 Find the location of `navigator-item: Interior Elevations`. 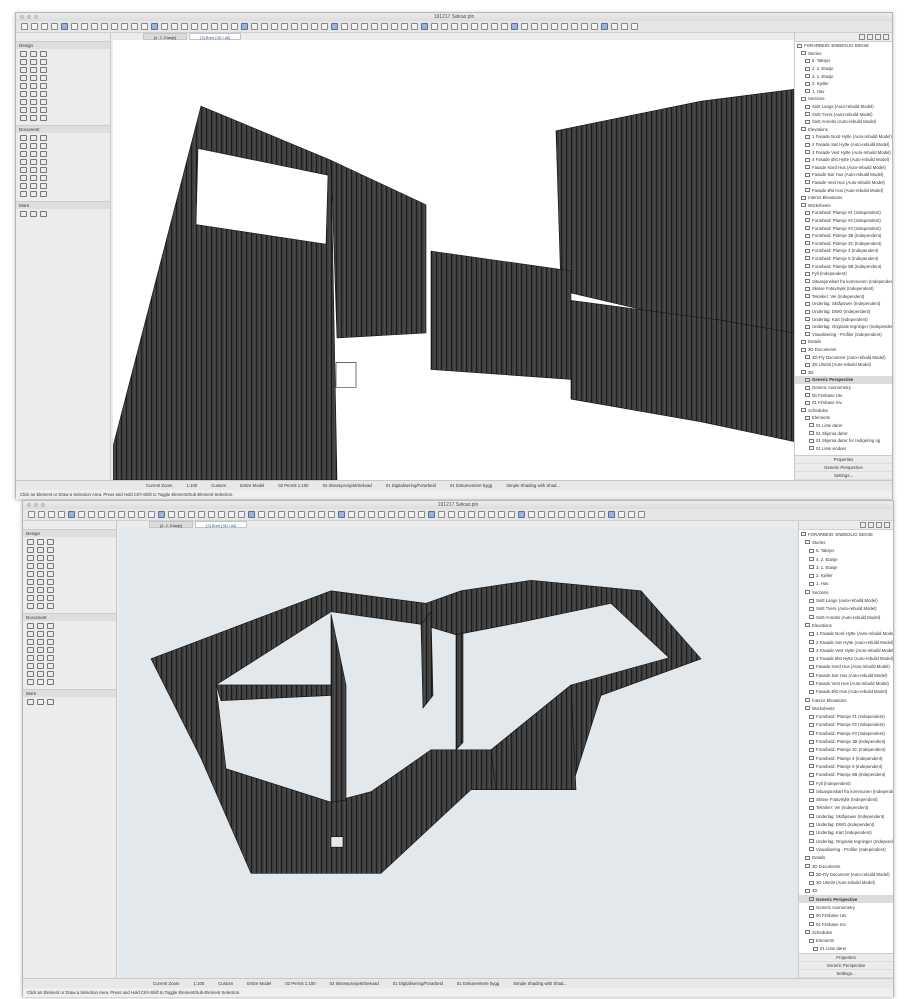

navigator-item: Interior Elevations is located at coordinates (843, 198).